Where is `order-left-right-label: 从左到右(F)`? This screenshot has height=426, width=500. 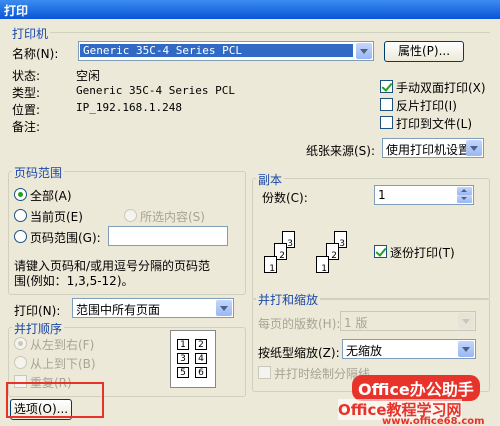
order-left-right-label: 从左到右(F) is located at coordinates (62, 345).